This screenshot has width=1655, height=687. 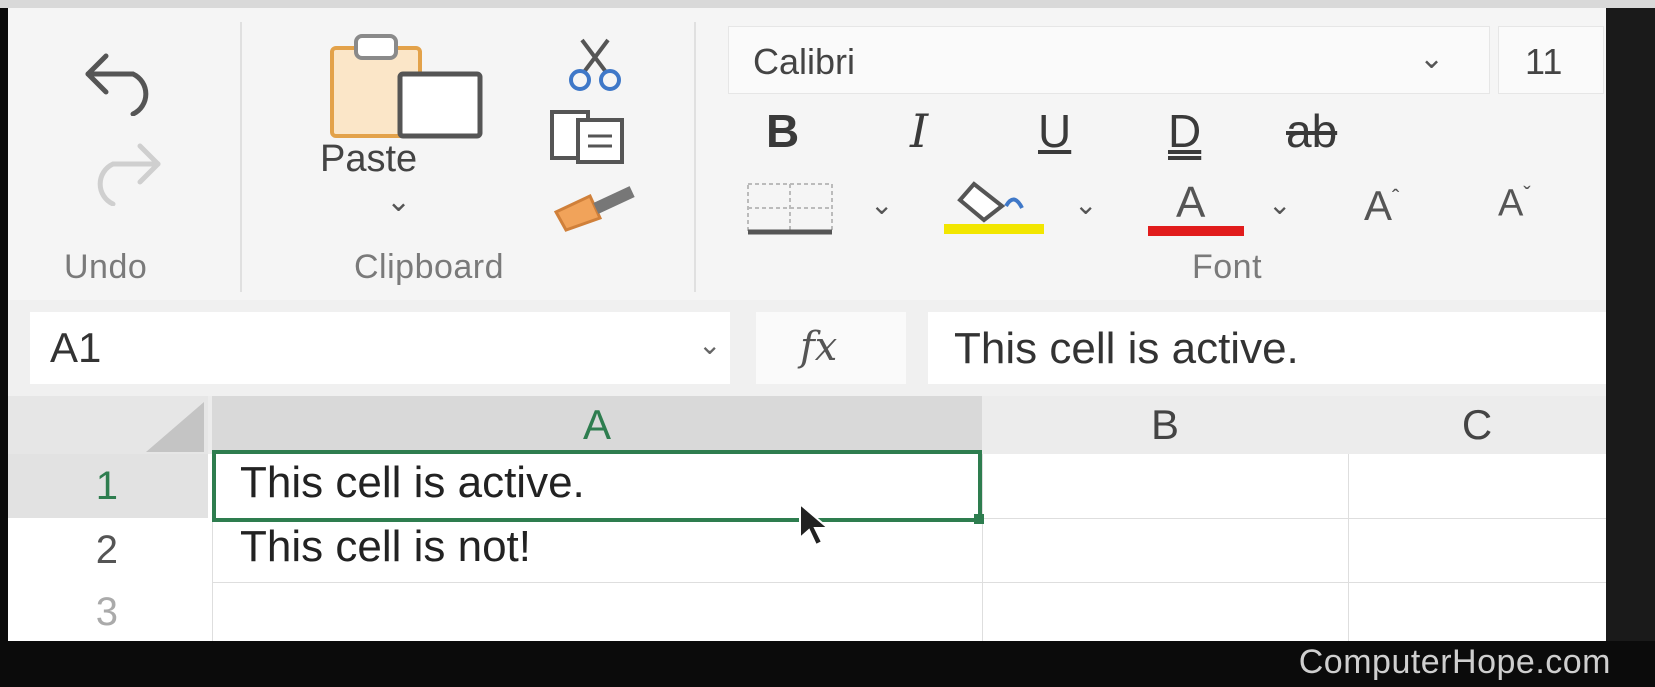 I want to click on grow-font-button: Aˆ, so click(x=1381, y=206).